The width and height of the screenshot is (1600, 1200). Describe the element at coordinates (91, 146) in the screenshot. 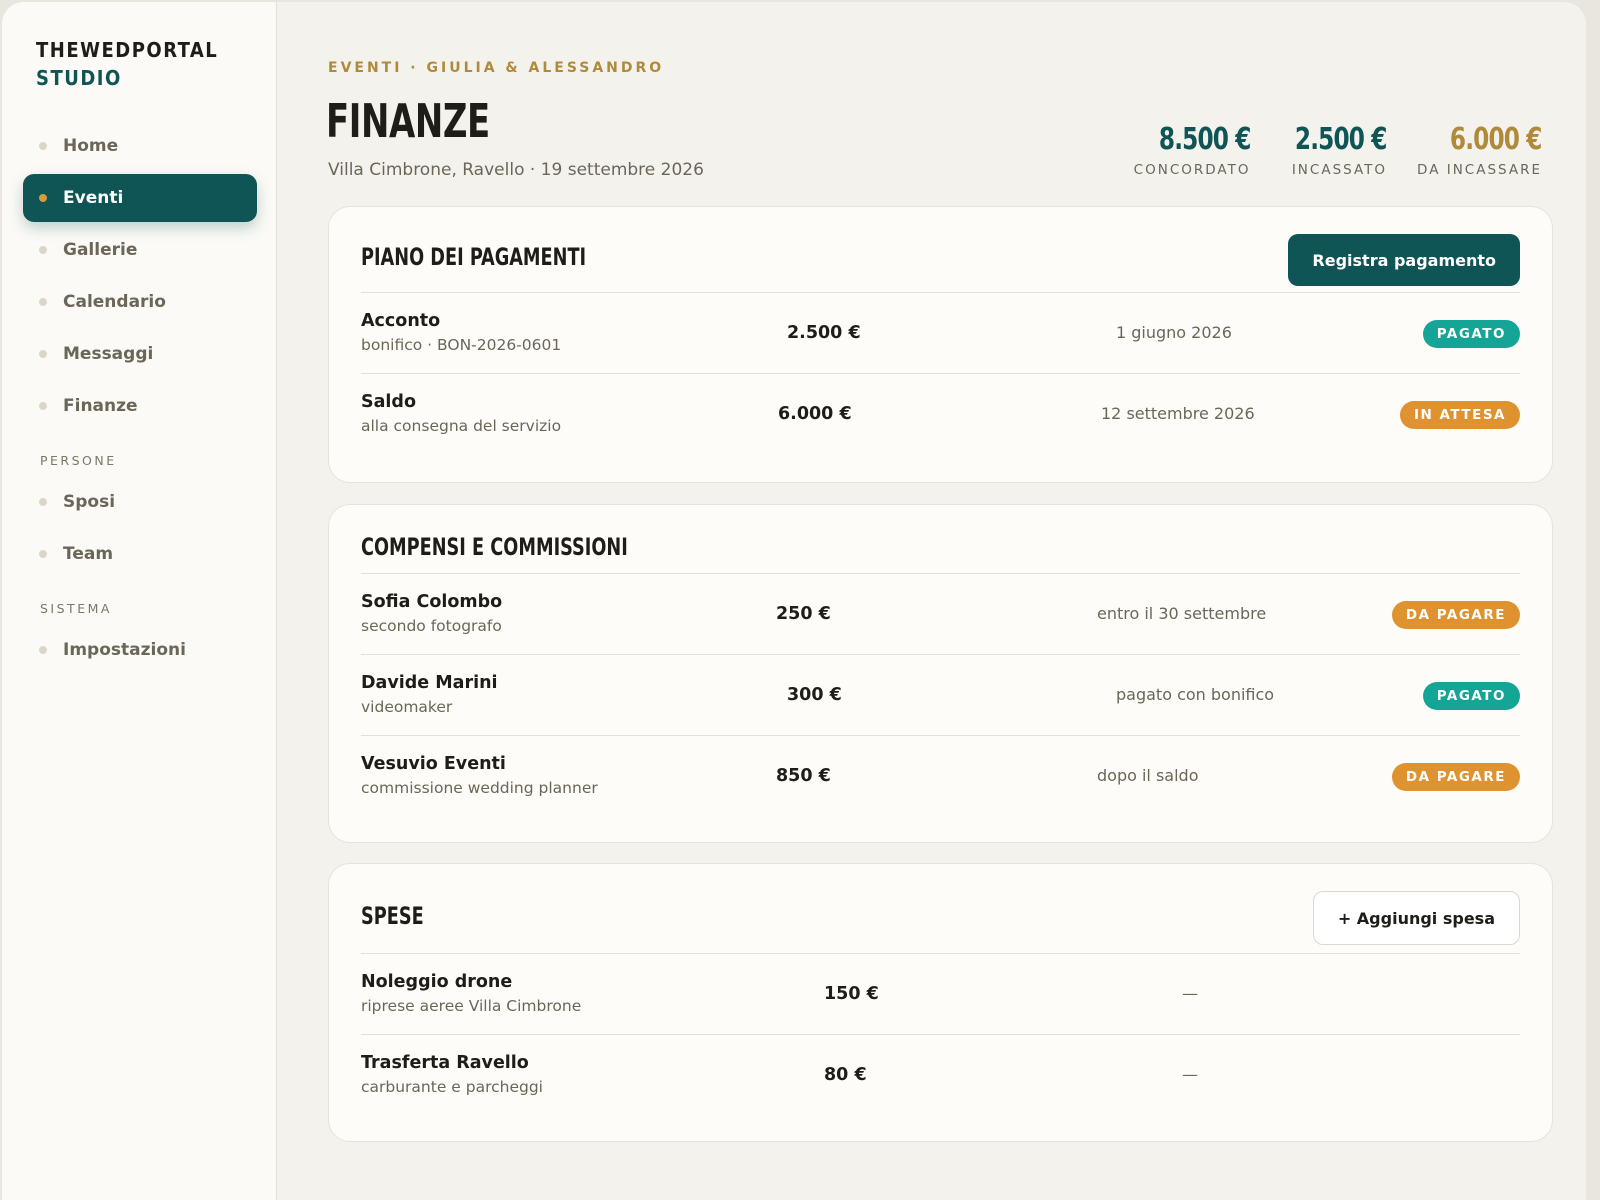

I see `sidebar-item-label: Home` at that location.